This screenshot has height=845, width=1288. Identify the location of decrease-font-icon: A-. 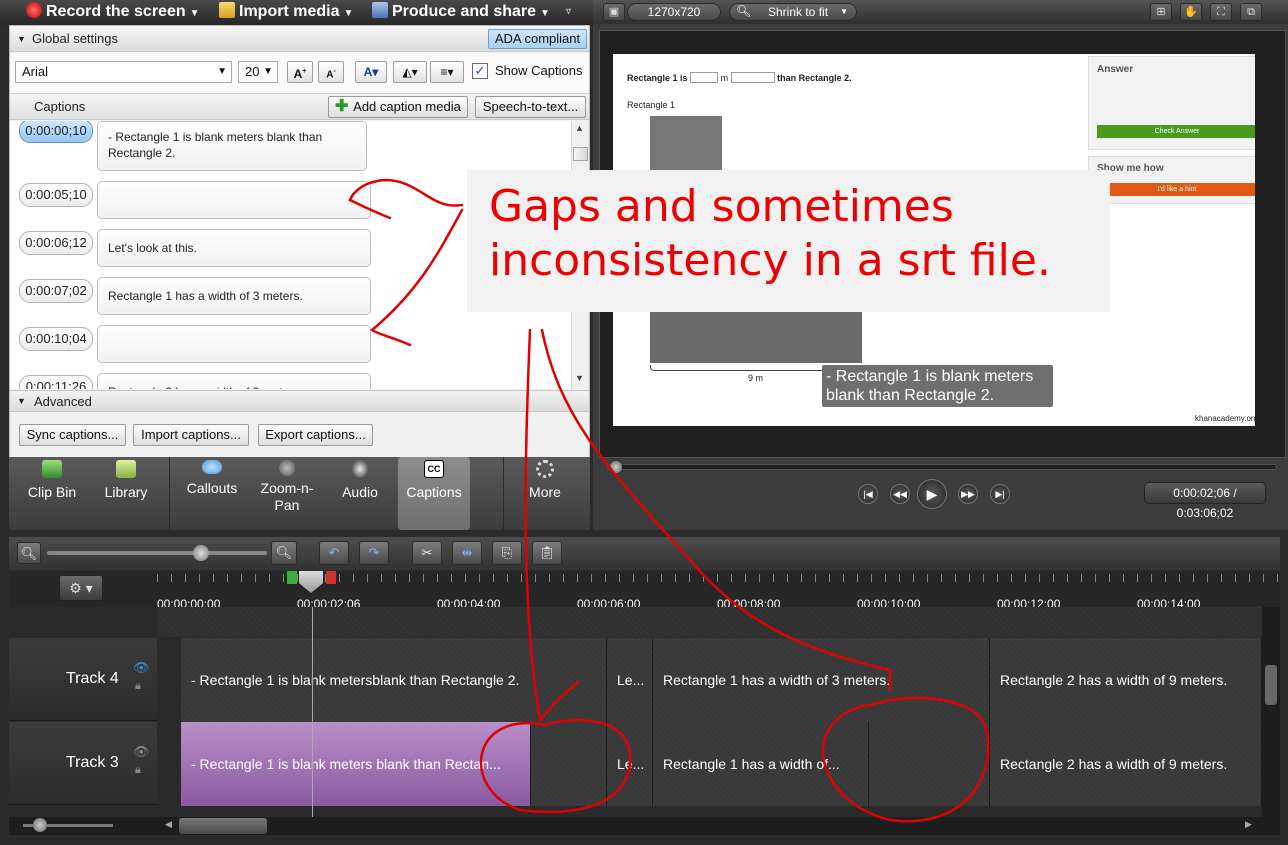
(331, 72).